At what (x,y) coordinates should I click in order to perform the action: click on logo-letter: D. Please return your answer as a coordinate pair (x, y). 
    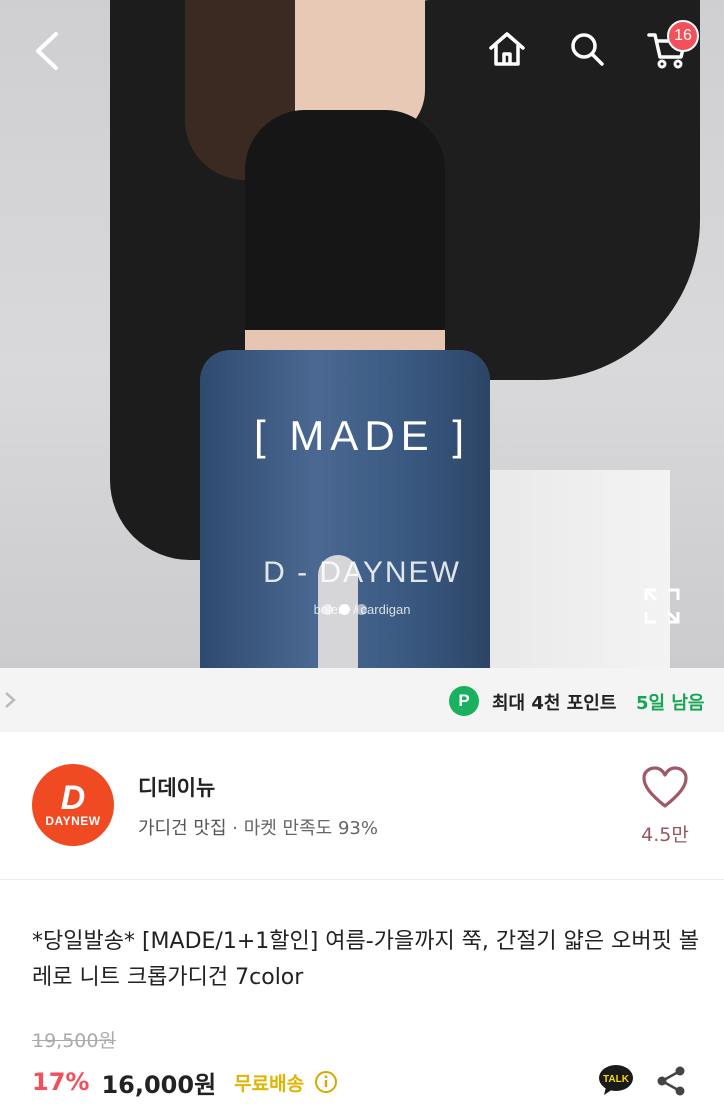
    Looking at the image, I should click on (73, 798).